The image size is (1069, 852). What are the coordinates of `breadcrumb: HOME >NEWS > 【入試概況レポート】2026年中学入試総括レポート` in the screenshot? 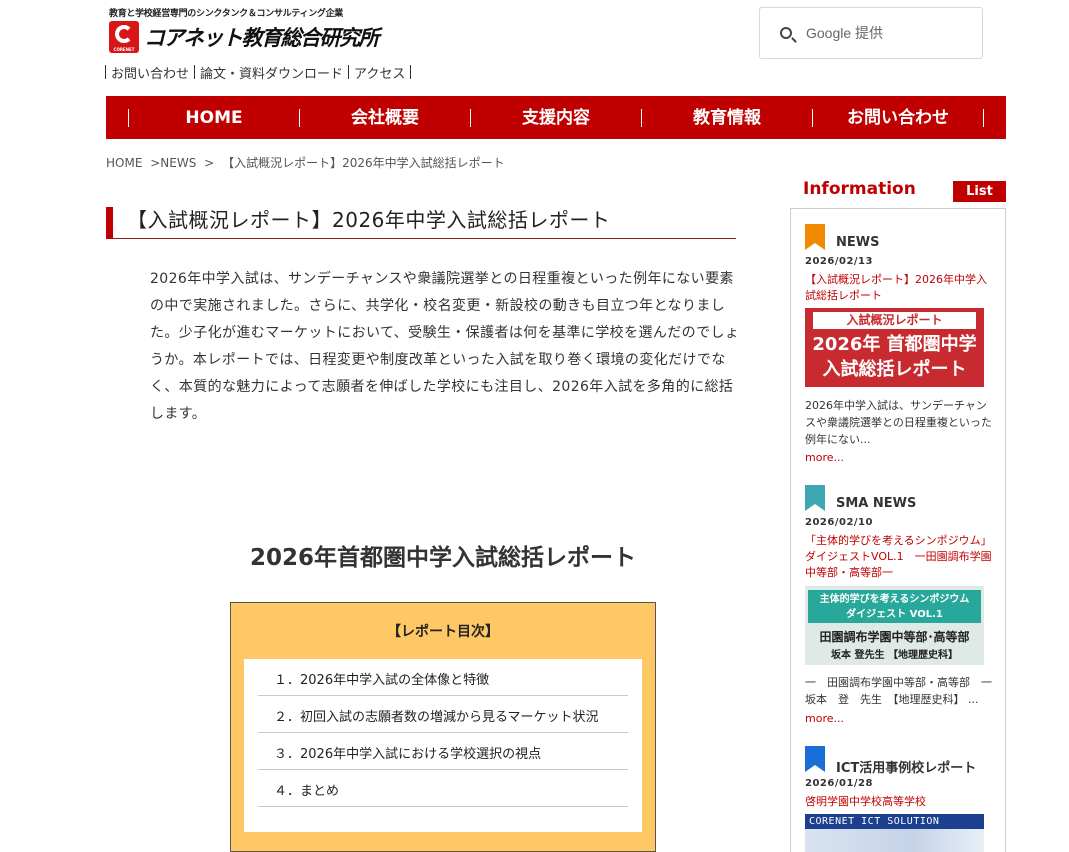 It's located at (307, 162).